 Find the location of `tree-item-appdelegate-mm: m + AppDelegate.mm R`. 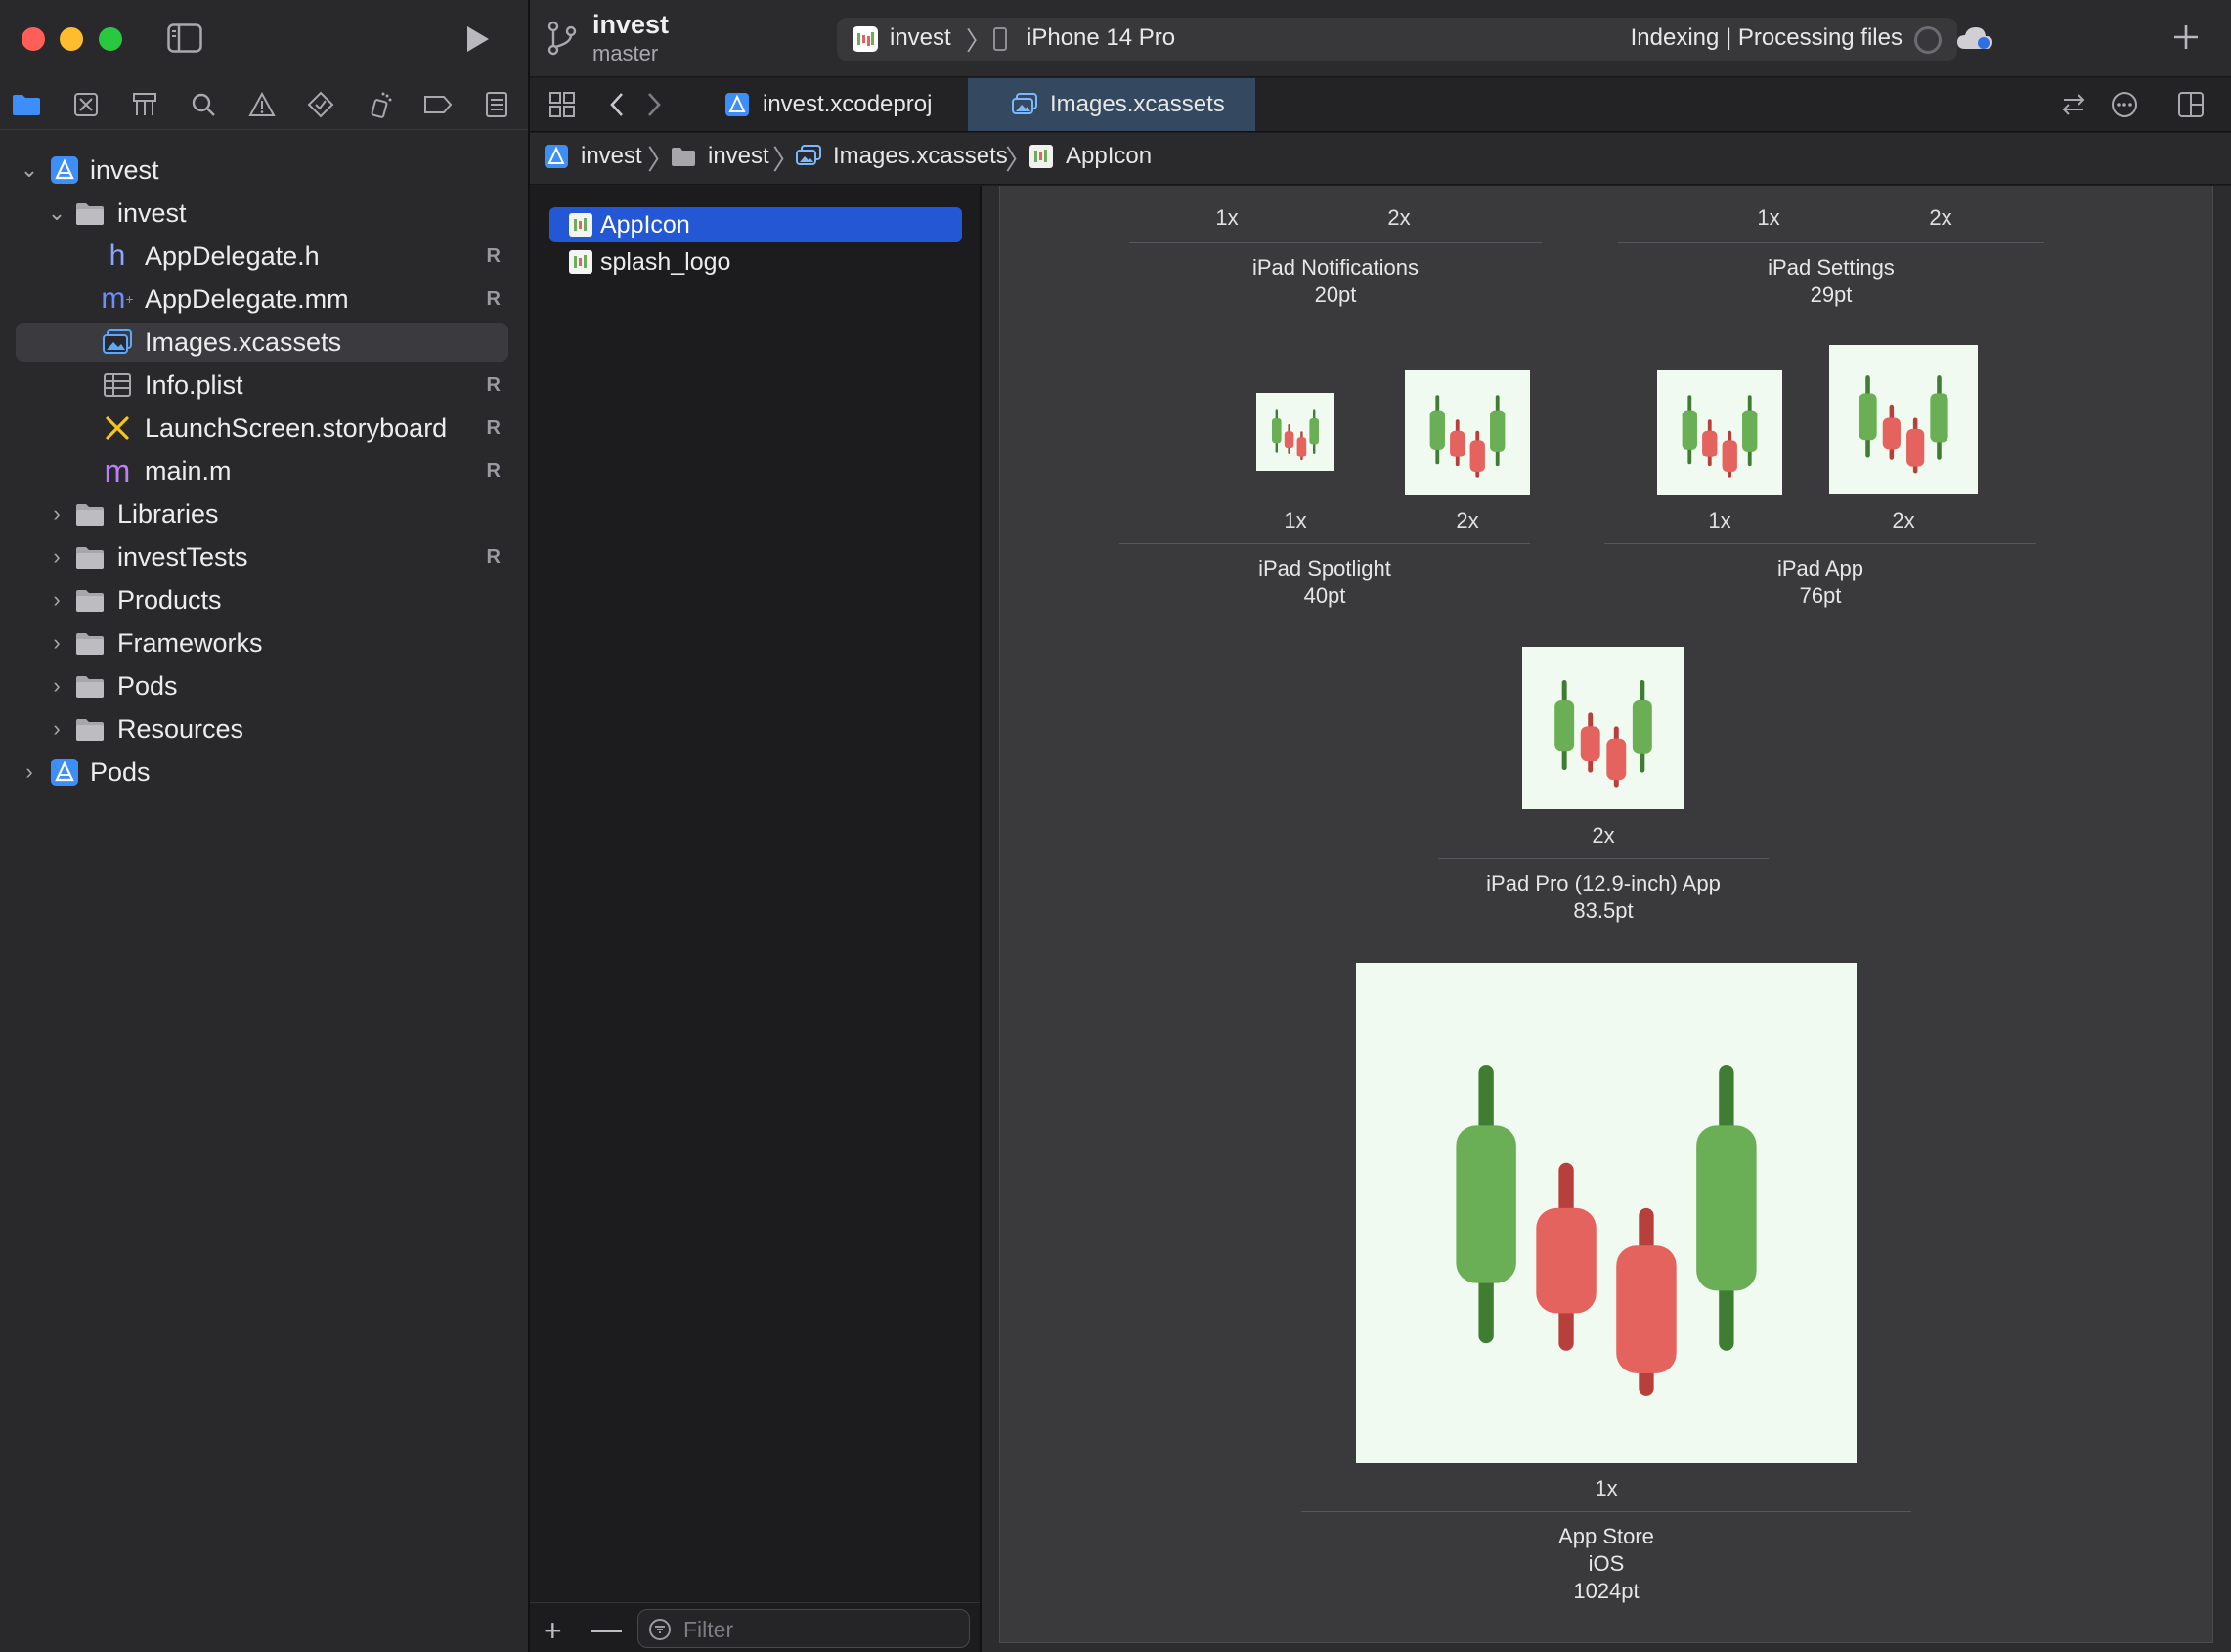

tree-item-appdelegate-mm: m + AppDelegate.mm R is located at coordinates (262, 299).